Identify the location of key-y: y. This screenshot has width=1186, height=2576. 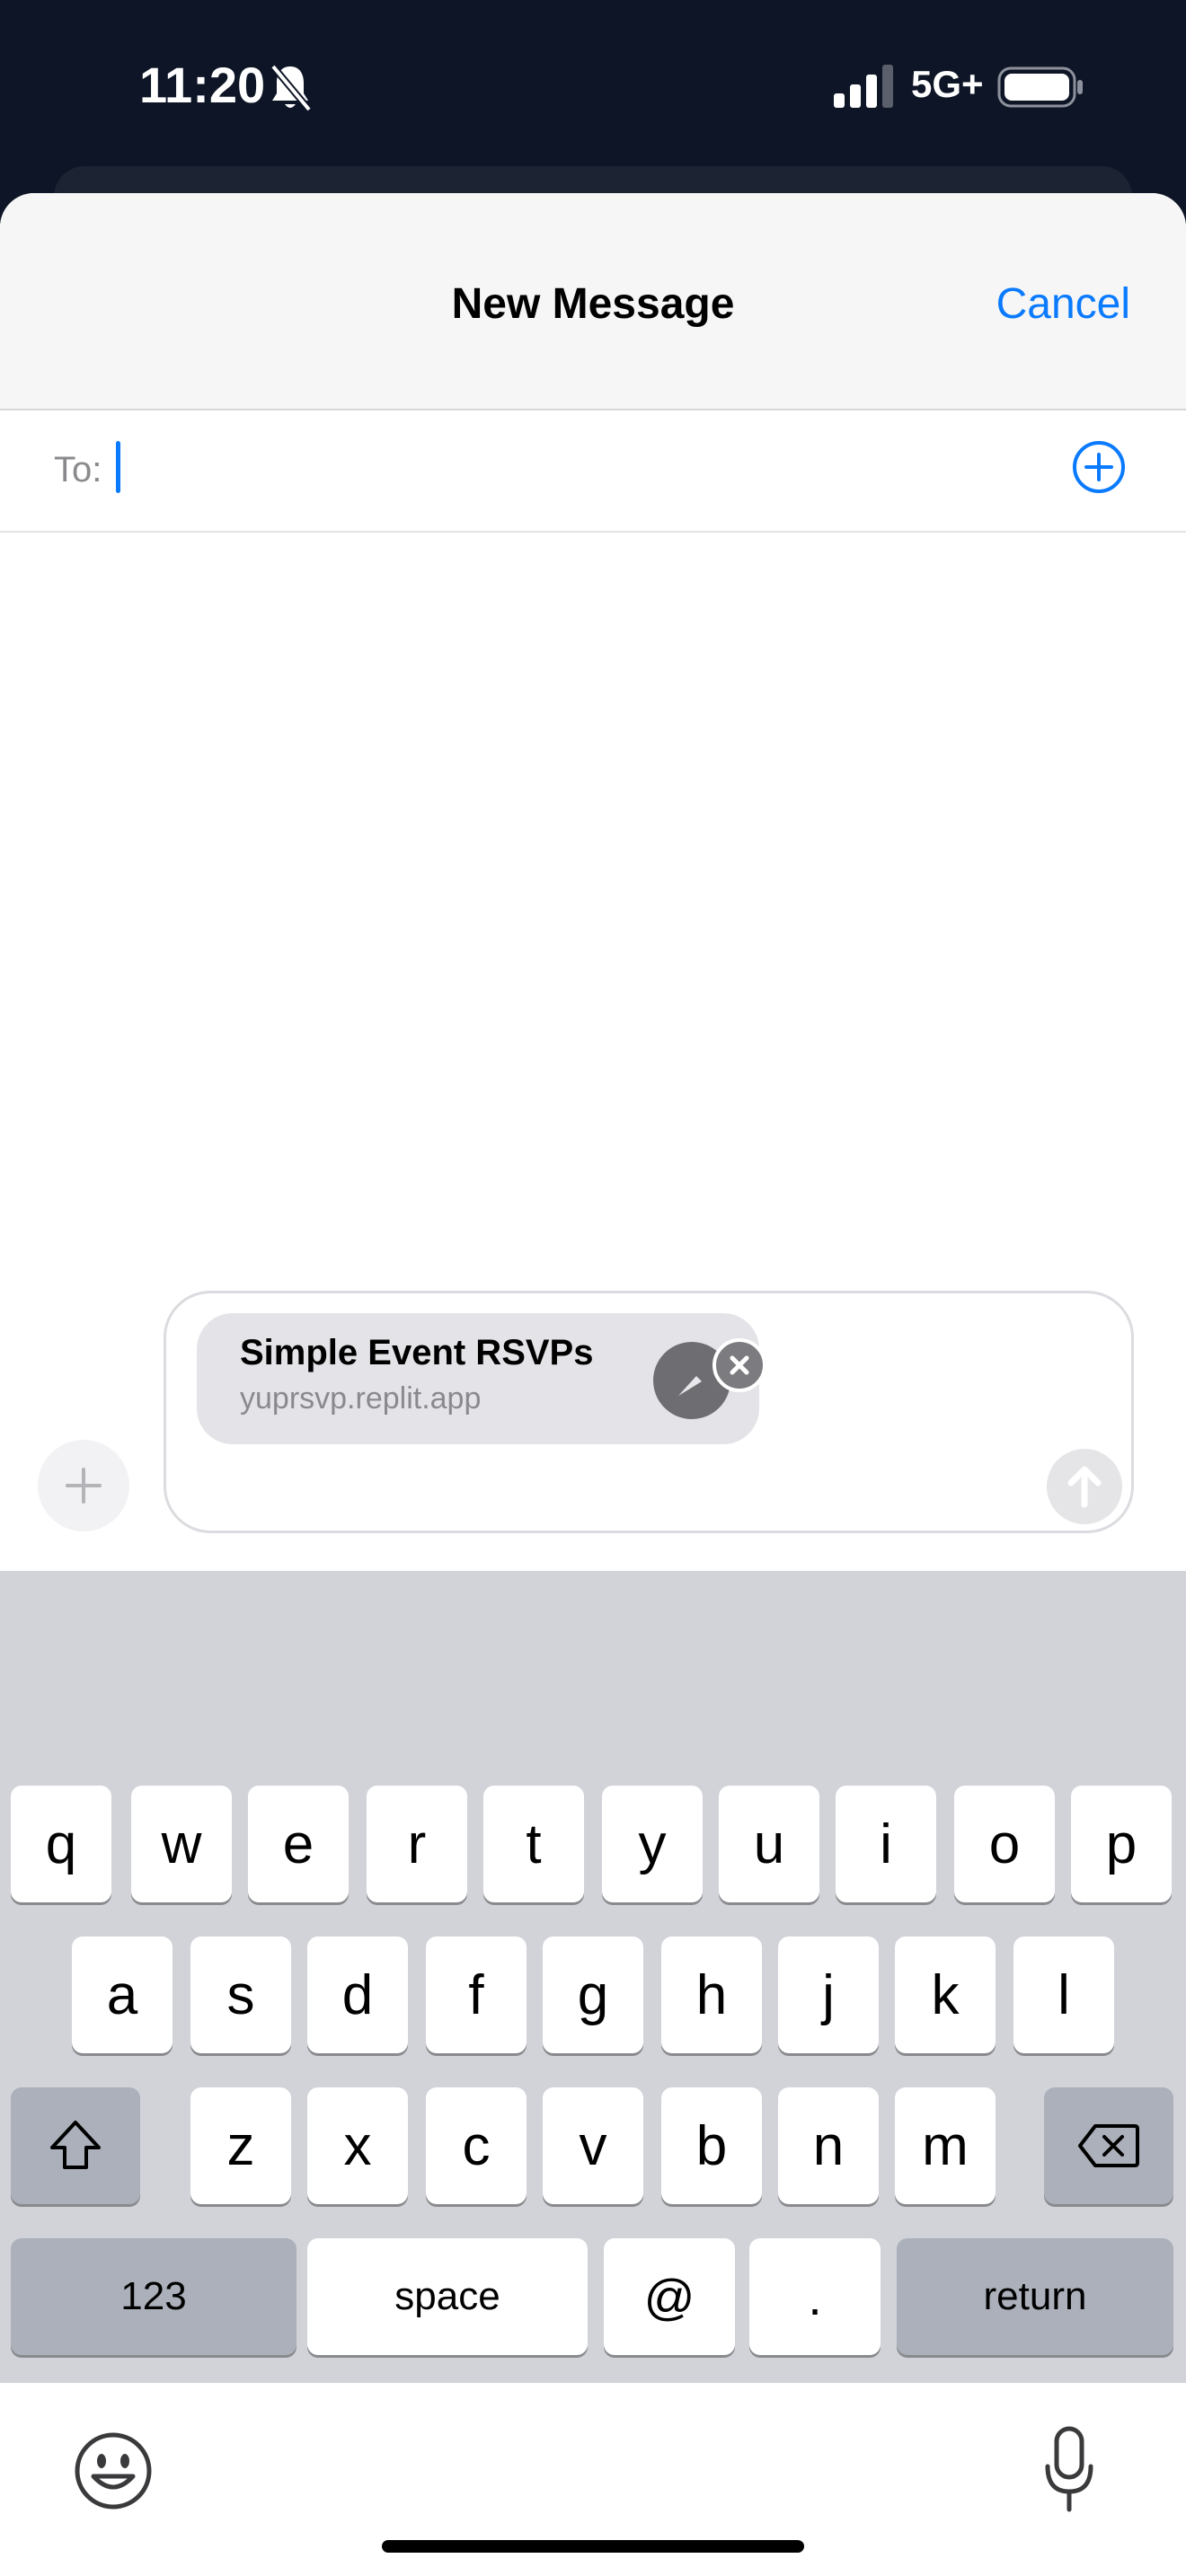
(652, 1844).